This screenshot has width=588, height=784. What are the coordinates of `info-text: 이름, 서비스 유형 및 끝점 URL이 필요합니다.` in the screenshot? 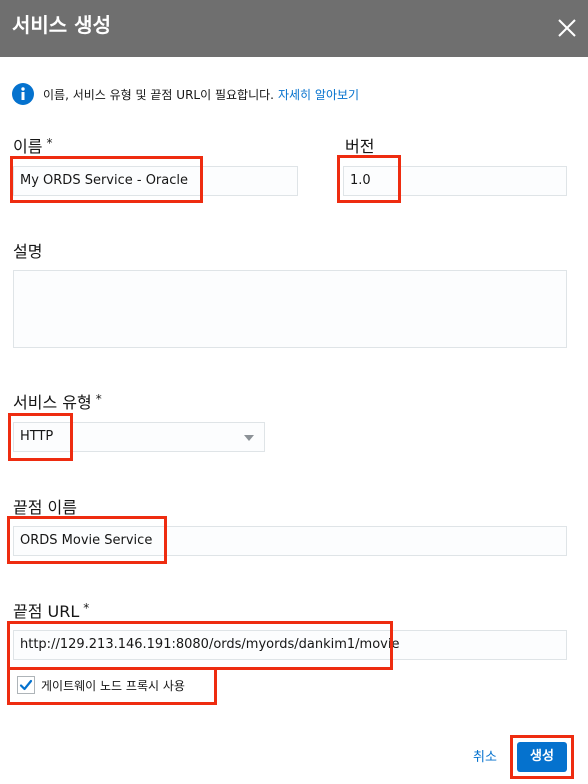 It's located at (158, 94).